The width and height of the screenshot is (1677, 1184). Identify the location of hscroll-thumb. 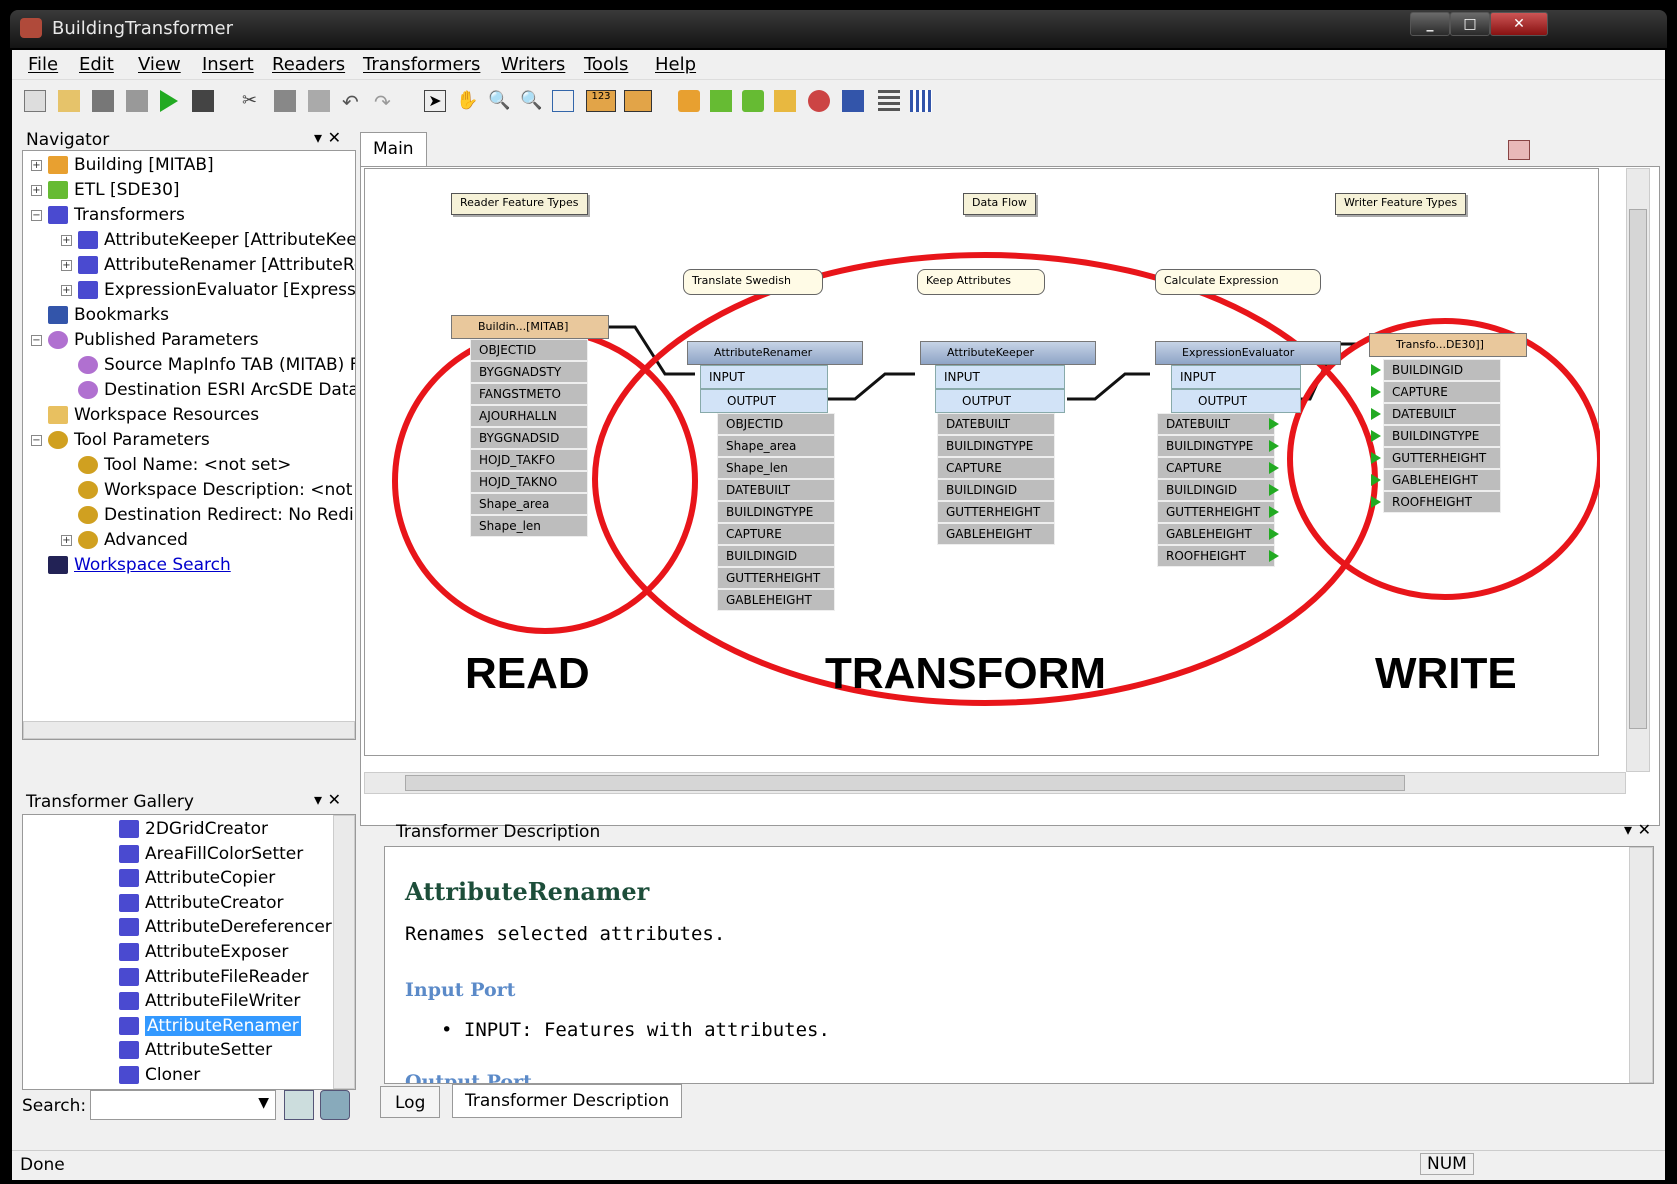
(905, 783).